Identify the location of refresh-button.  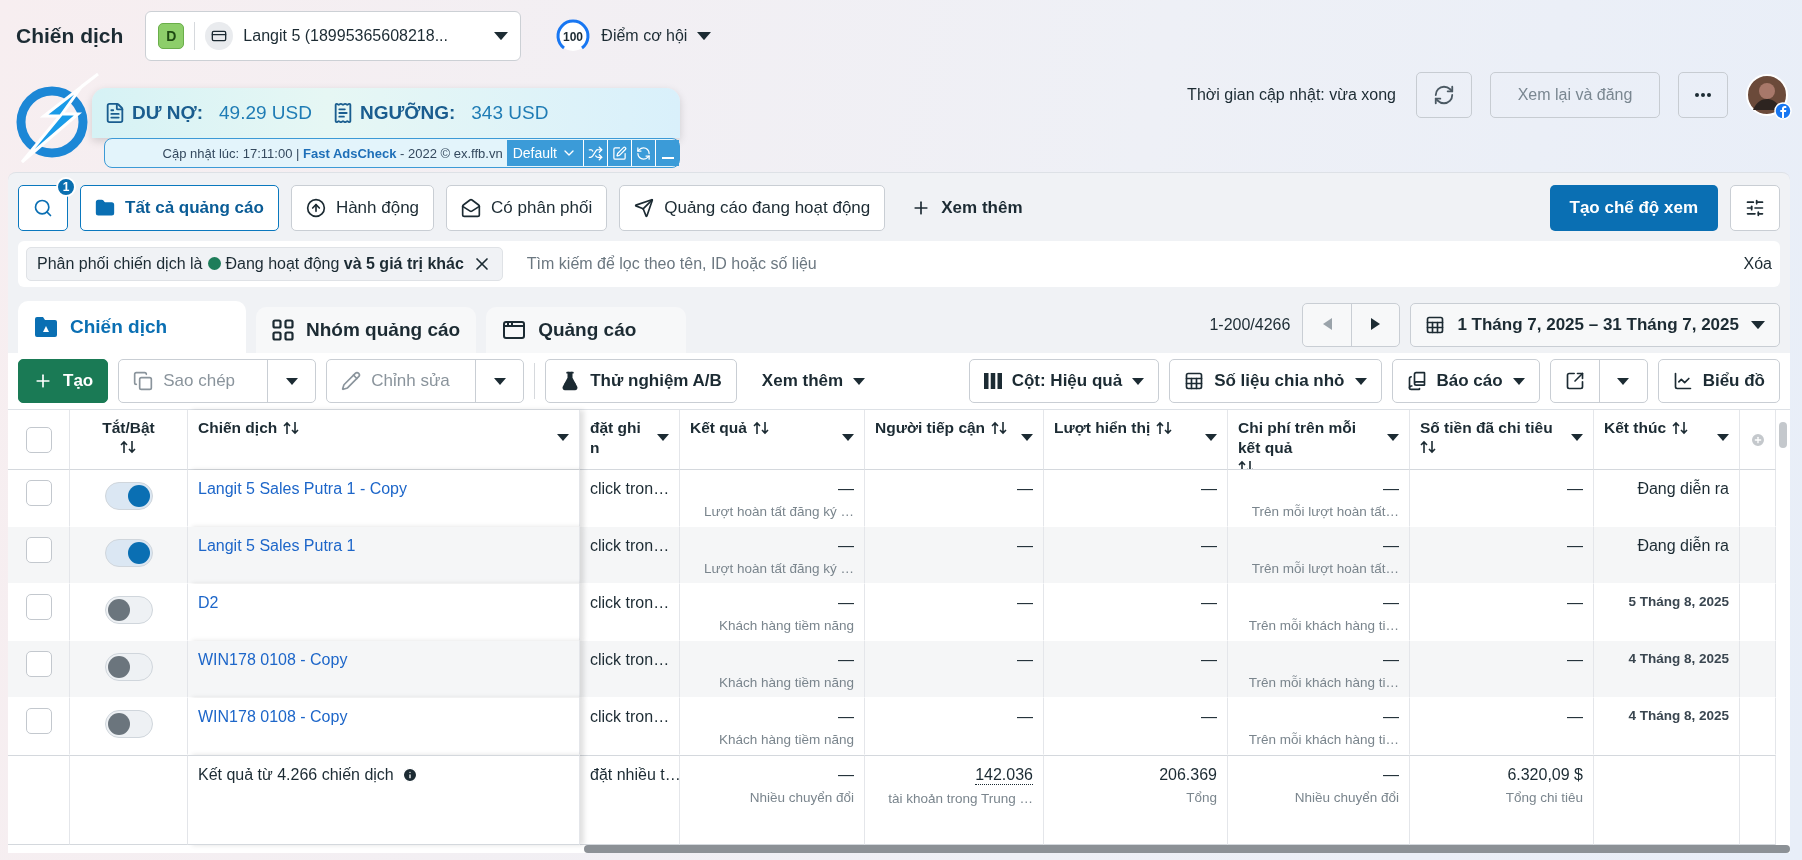
(1444, 95).